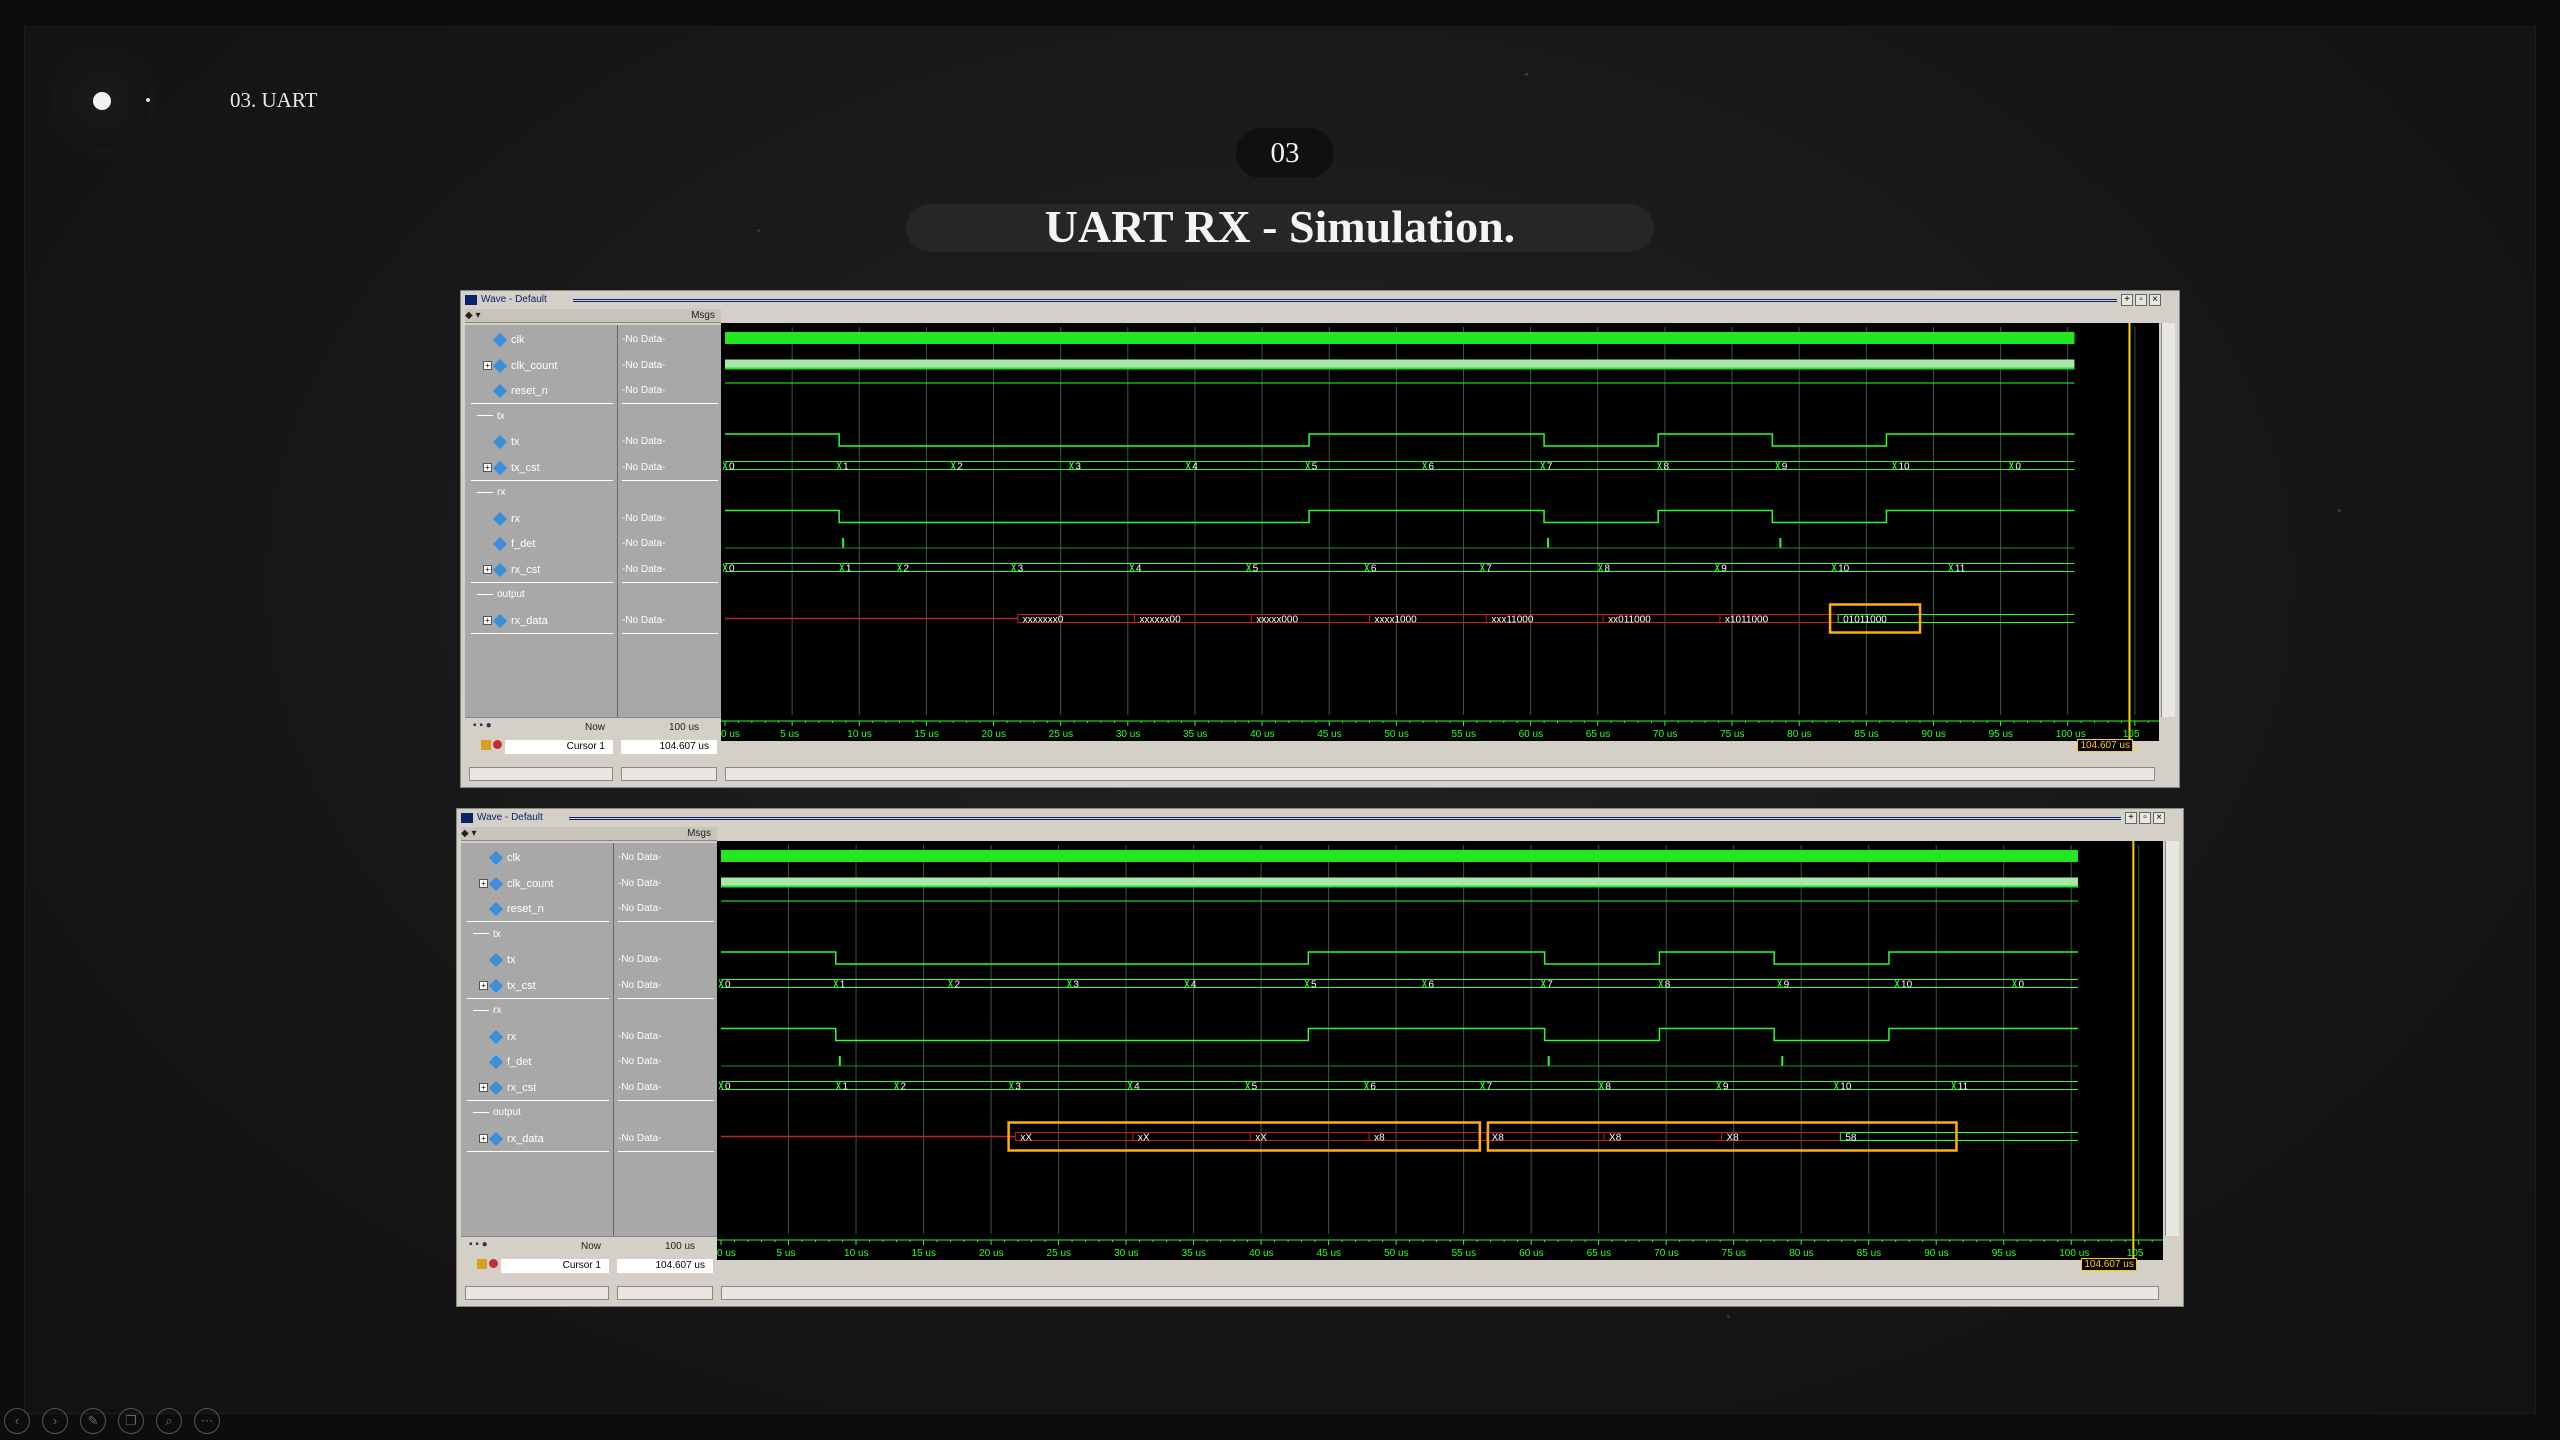 The width and height of the screenshot is (2560, 1440). I want to click on time-tick-label: 70 us, so click(1665, 734).